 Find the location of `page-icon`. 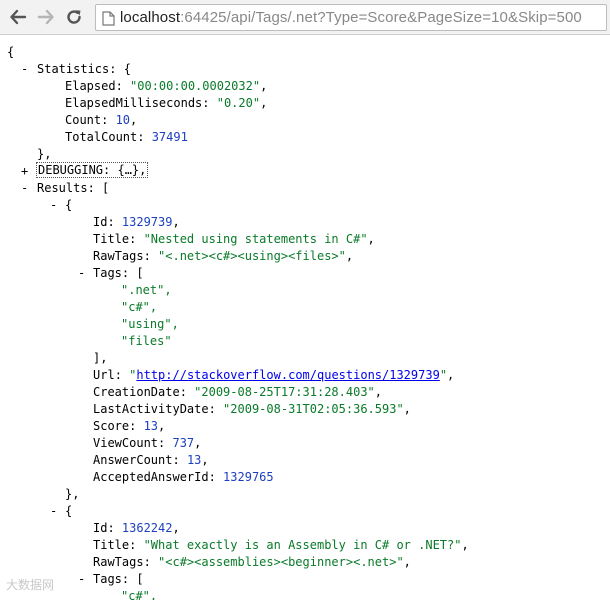

page-icon is located at coordinates (108, 18).